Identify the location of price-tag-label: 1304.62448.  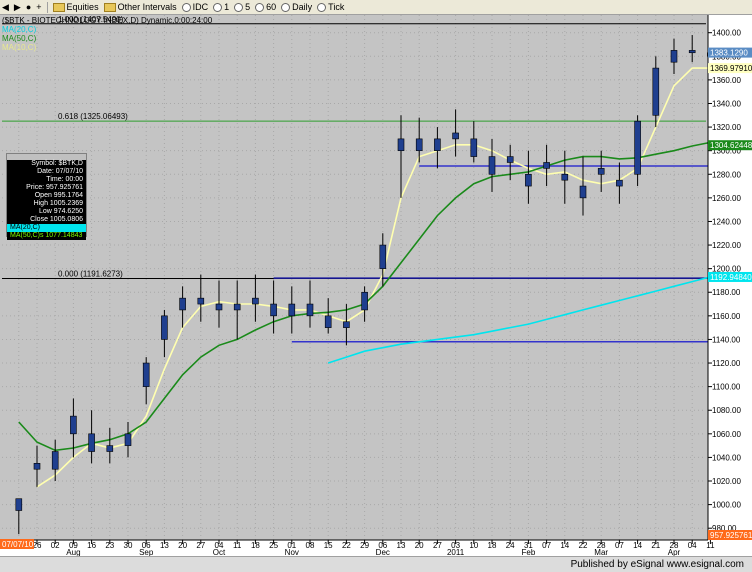
(731, 145).